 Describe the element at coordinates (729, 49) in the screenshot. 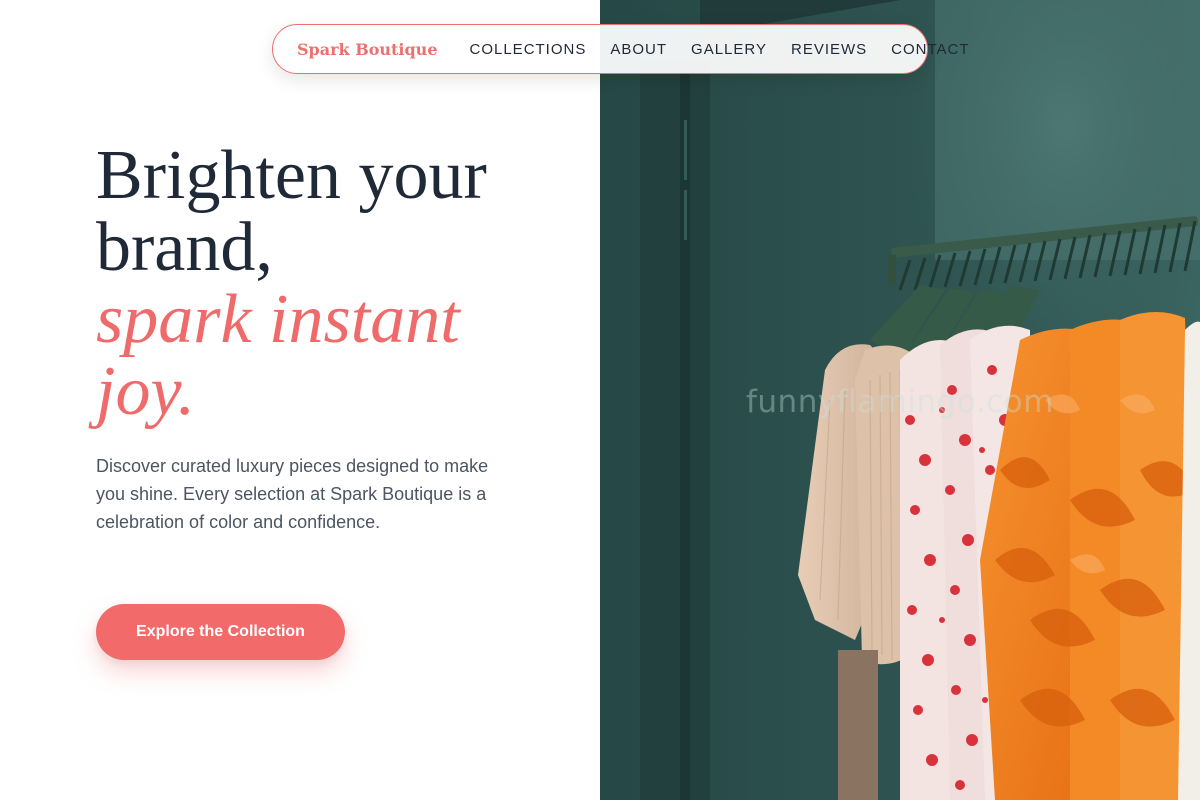

I see `nav-link-gallery: GALLERY` at that location.